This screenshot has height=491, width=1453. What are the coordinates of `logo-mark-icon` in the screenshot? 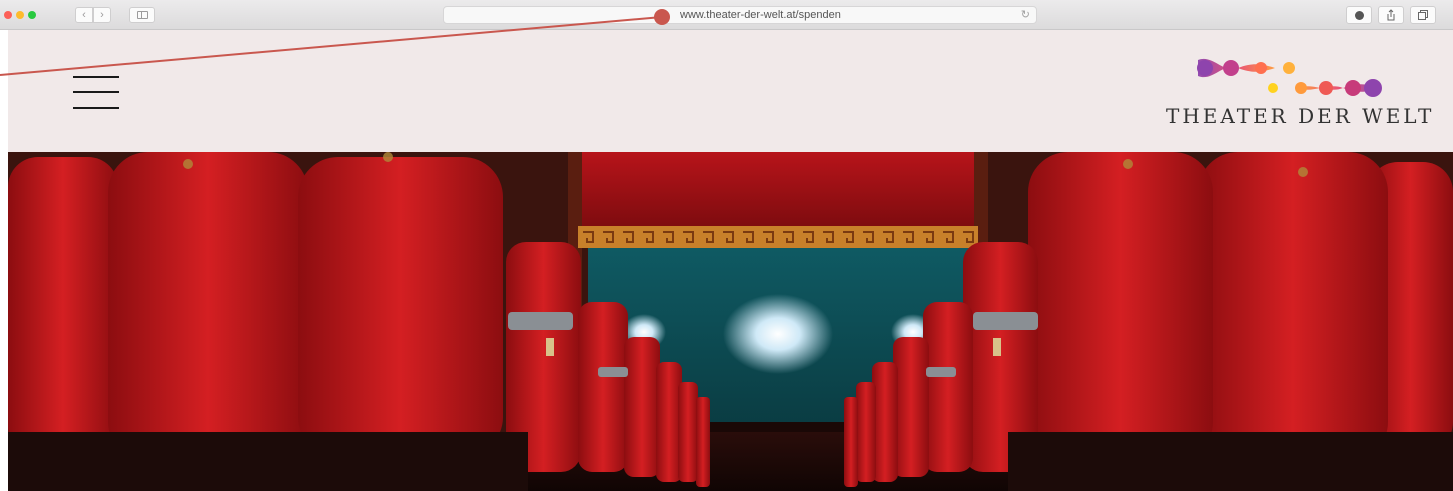 It's located at (1289, 77).